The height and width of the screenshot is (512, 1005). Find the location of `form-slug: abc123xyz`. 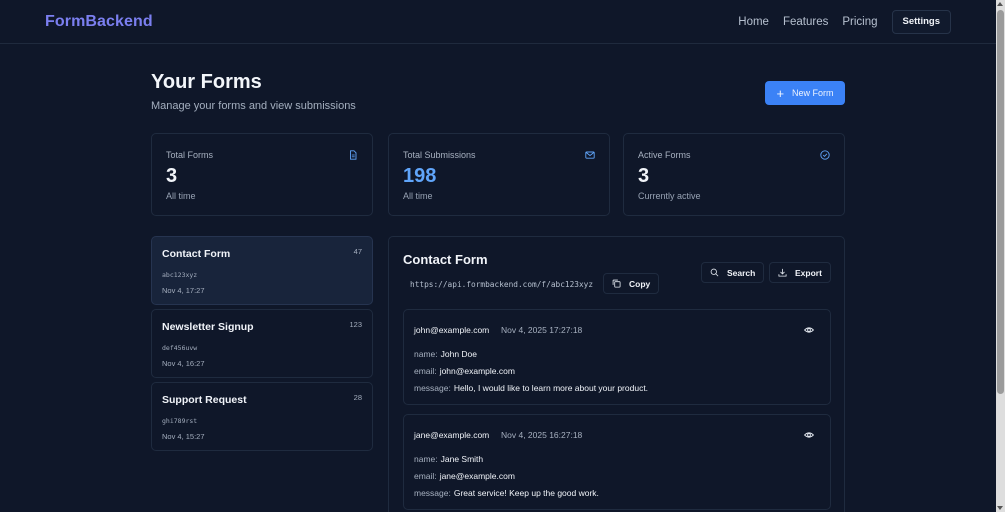

form-slug: abc123xyz is located at coordinates (180, 275).